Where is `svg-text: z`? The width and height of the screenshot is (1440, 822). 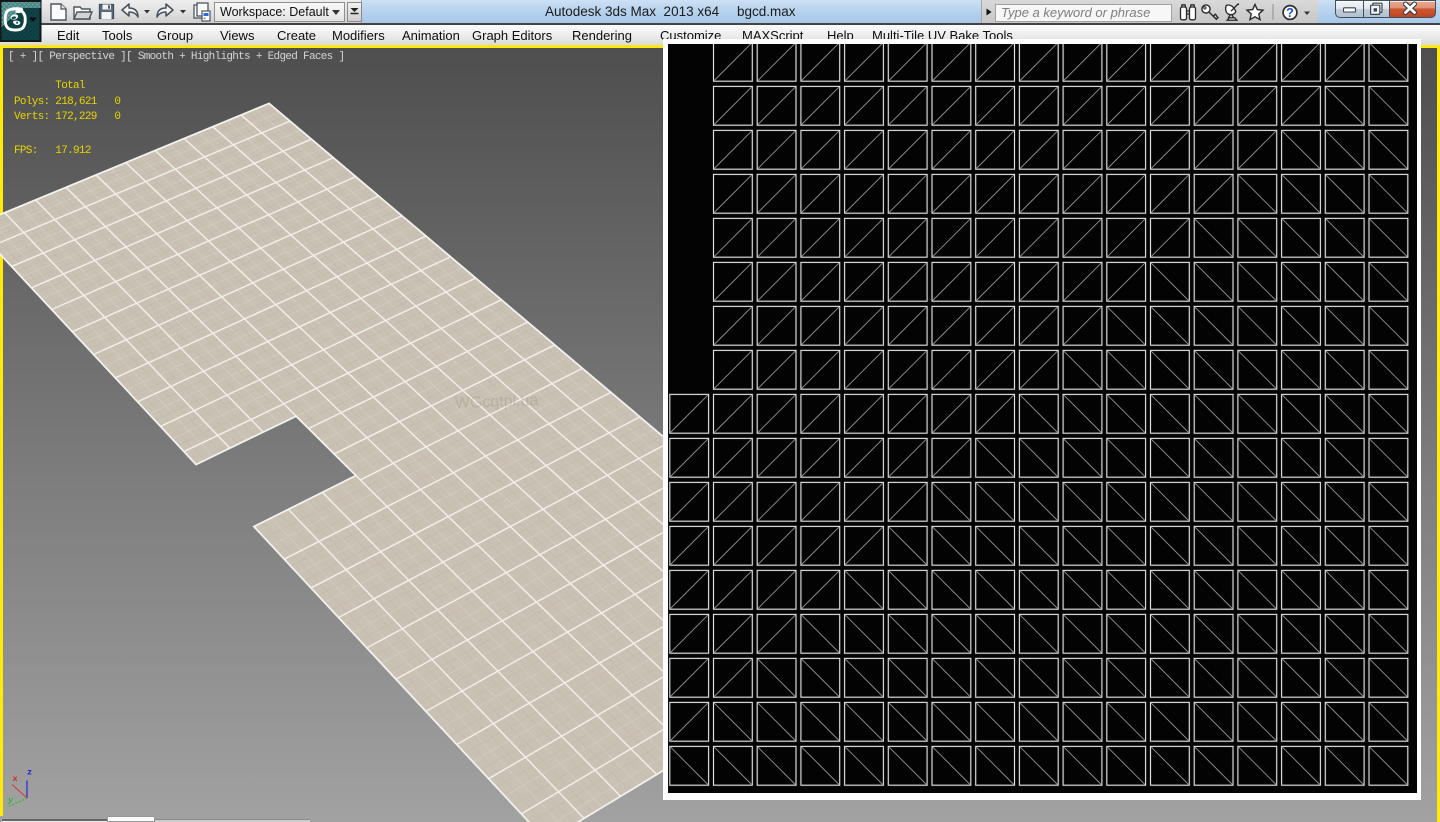
svg-text: z is located at coordinates (29, 773).